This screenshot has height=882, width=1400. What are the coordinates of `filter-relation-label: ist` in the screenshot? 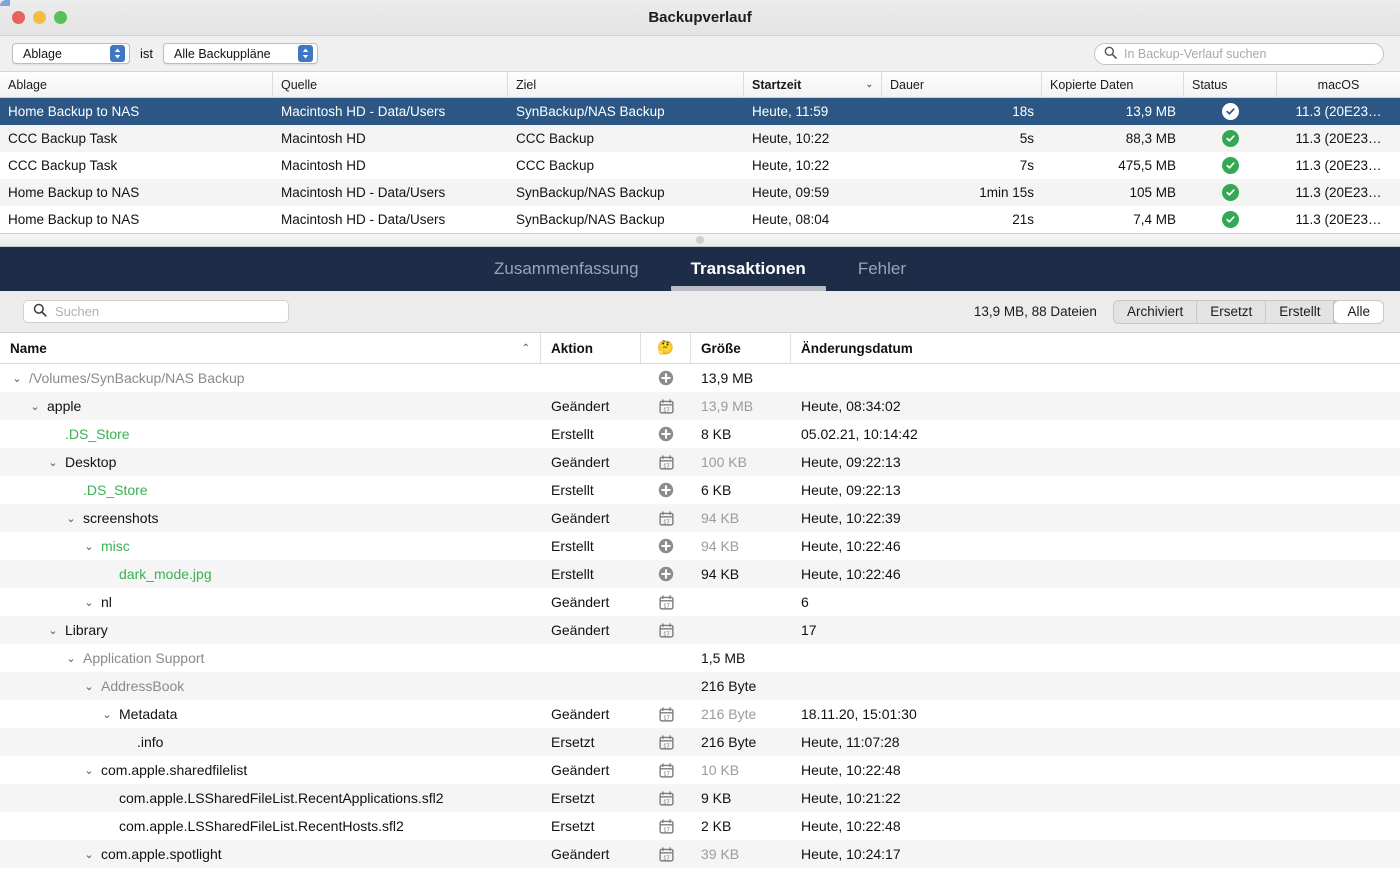 It's located at (146, 53).